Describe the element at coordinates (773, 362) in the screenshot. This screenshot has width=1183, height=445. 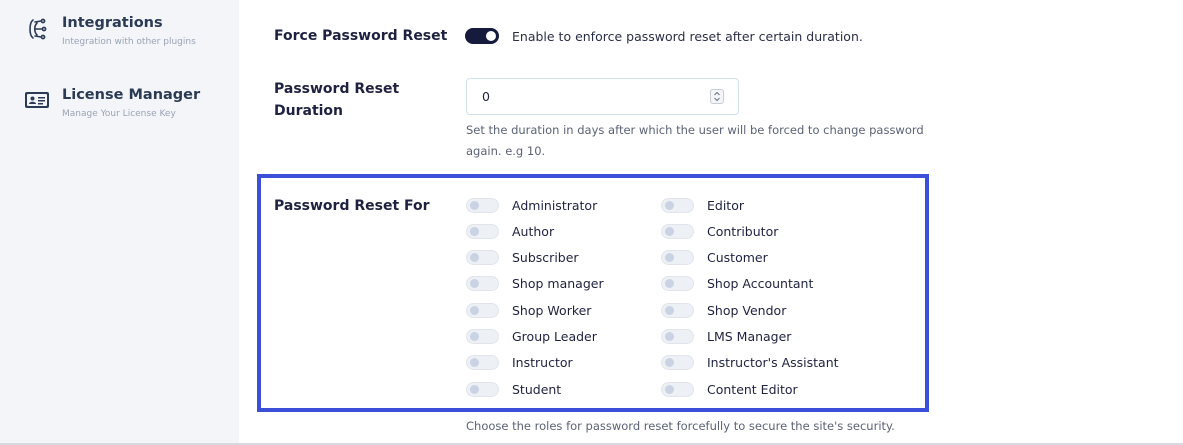
I see `role-label: Instructor's Assistant` at that location.